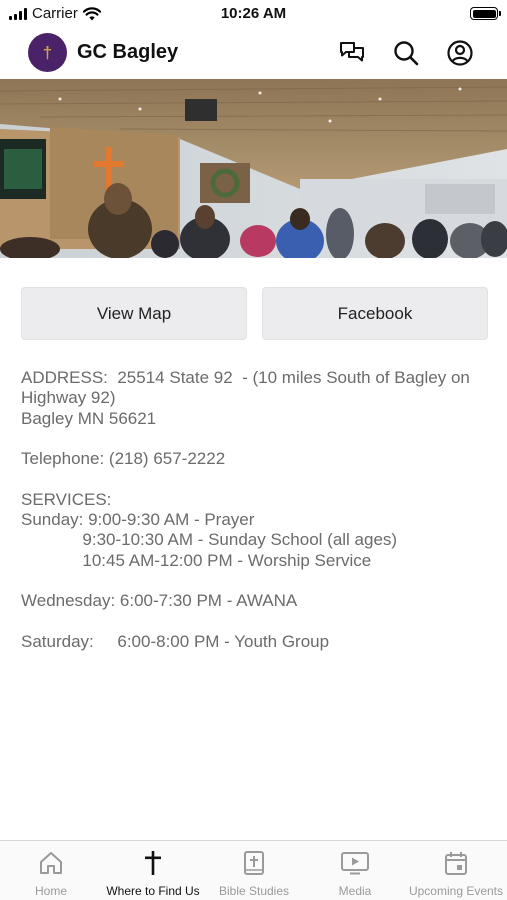 The width and height of the screenshot is (507, 900). Describe the element at coordinates (456, 891) in the screenshot. I see `tab-label: Upcoming Events` at that location.